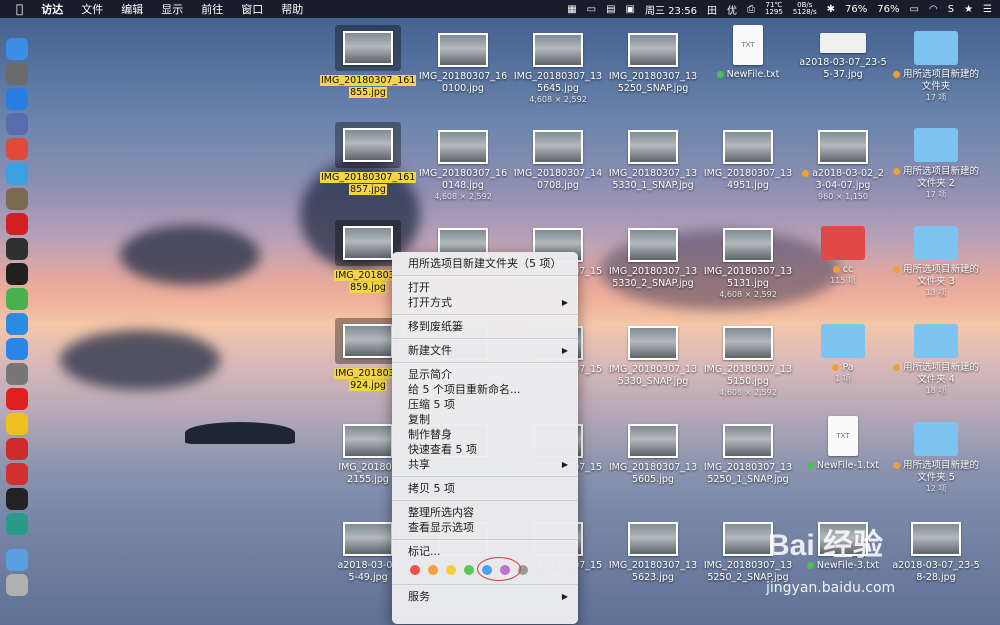 The width and height of the screenshot is (1000, 625). I want to click on user-text: 田, so click(712, 9).